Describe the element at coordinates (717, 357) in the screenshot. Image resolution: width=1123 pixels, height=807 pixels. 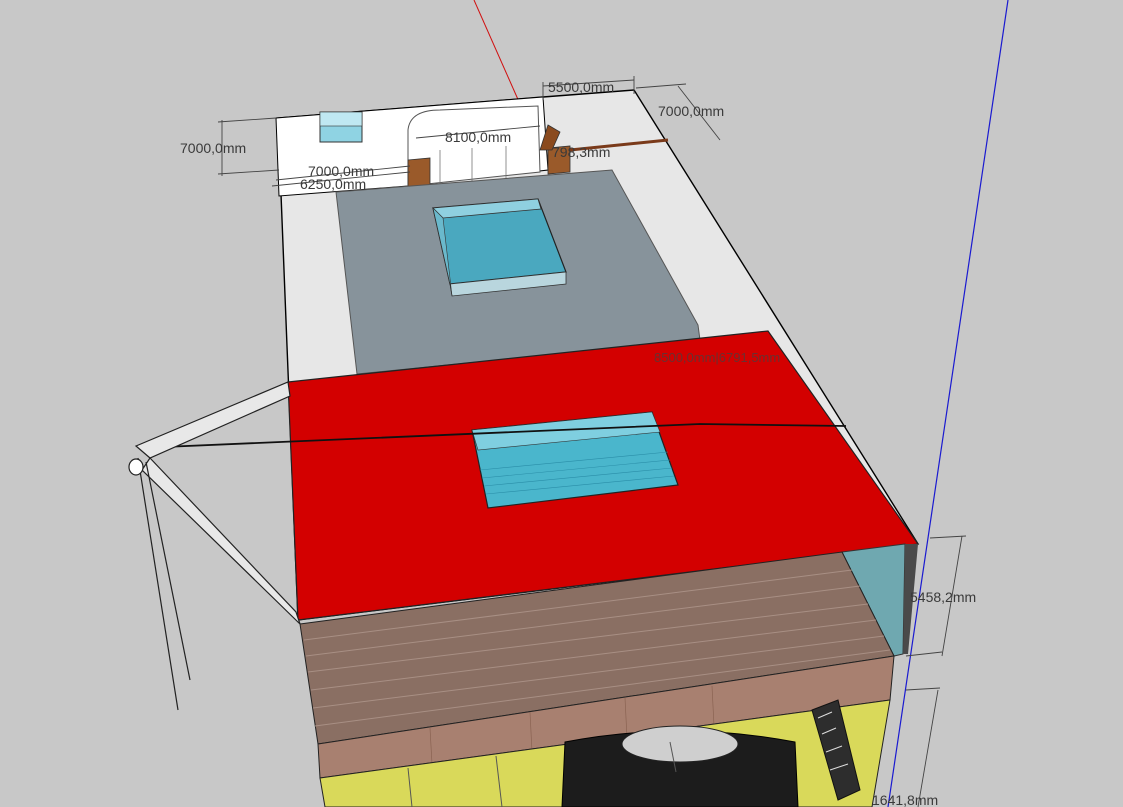
I see `dim-mid-label: 8500,0mm|6791,5mm` at that location.